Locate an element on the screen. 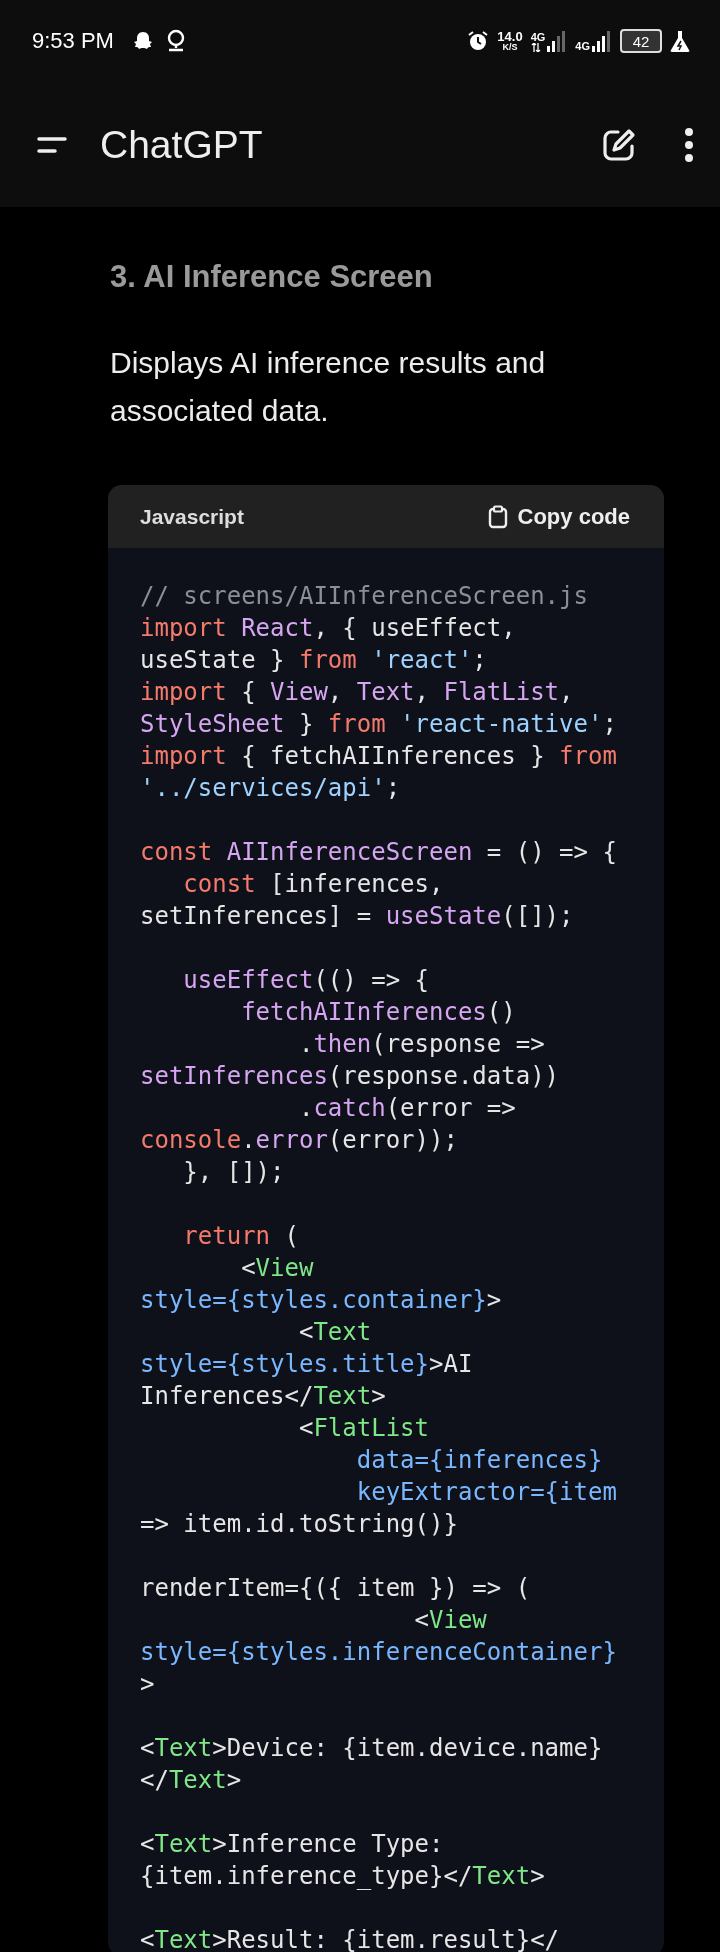 The image size is (720, 1952). battery-level: 42 is located at coordinates (641, 41).